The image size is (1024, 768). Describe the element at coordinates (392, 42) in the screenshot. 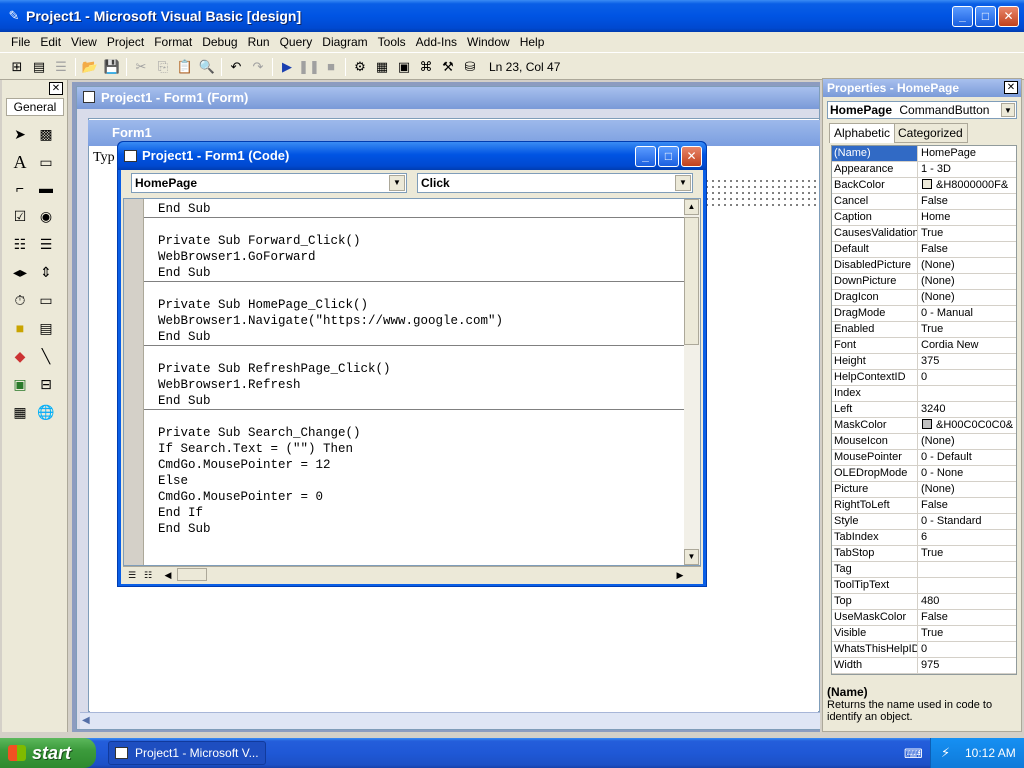

I see `menu-tools: Tools` at that location.